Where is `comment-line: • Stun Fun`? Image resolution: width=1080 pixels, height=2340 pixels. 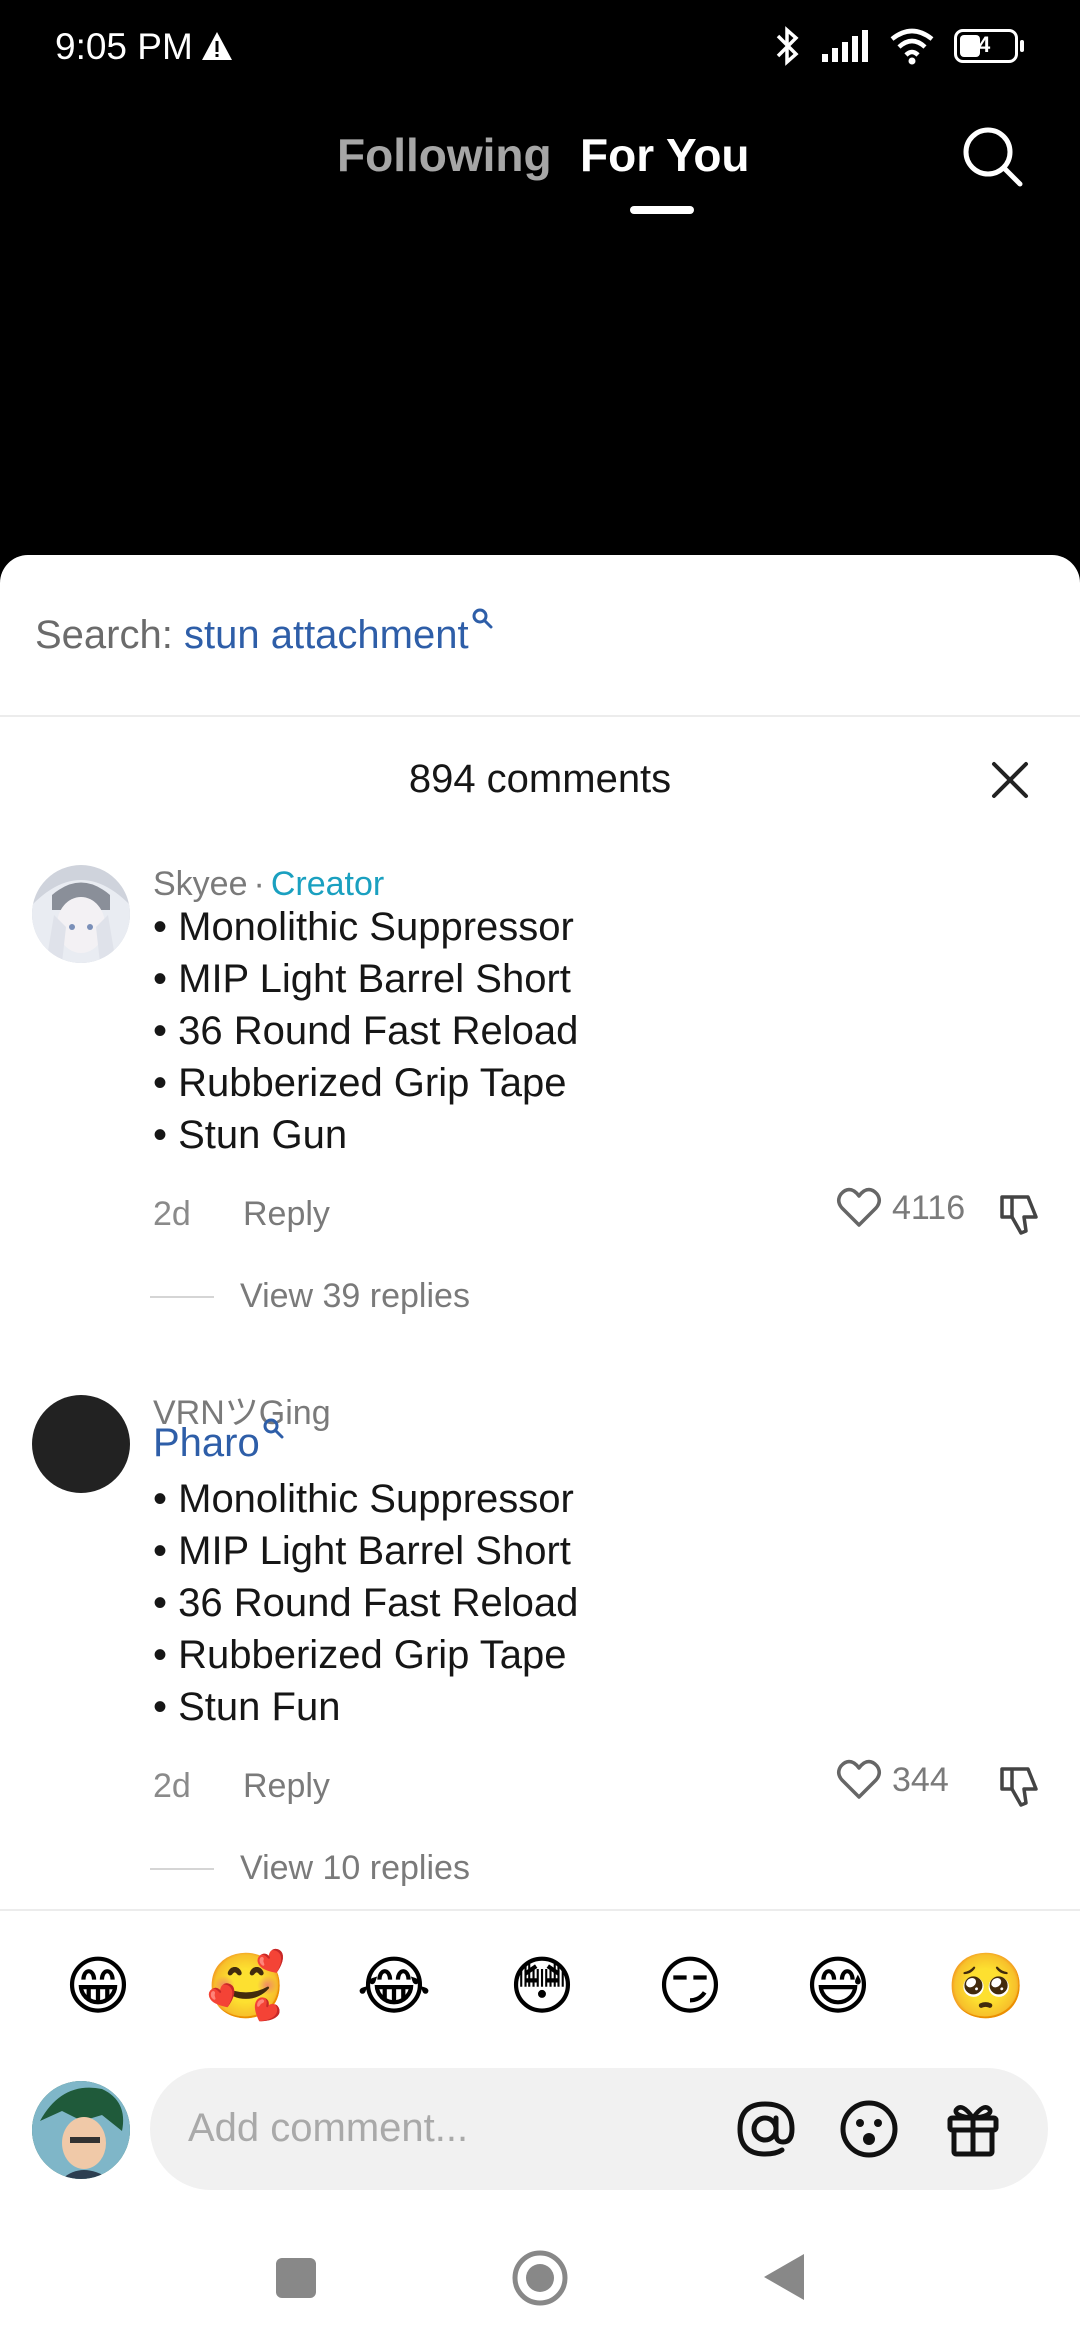
comment-line: • Stun Fun is located at coordinates (247, 1707).